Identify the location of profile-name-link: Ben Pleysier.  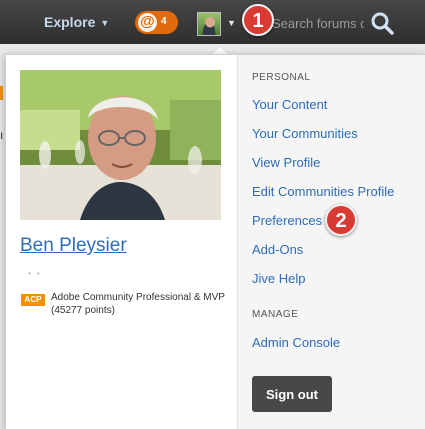
(73, 246).